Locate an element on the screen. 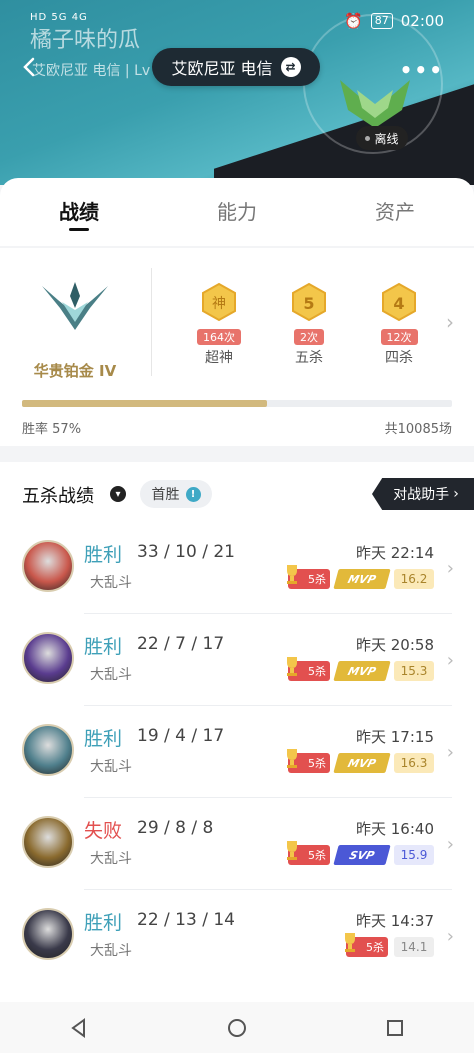 The width and height of the screenshot is (474, 1053). server-name: 艾欧尼亚 电信 is located at coordinates (222, 68).